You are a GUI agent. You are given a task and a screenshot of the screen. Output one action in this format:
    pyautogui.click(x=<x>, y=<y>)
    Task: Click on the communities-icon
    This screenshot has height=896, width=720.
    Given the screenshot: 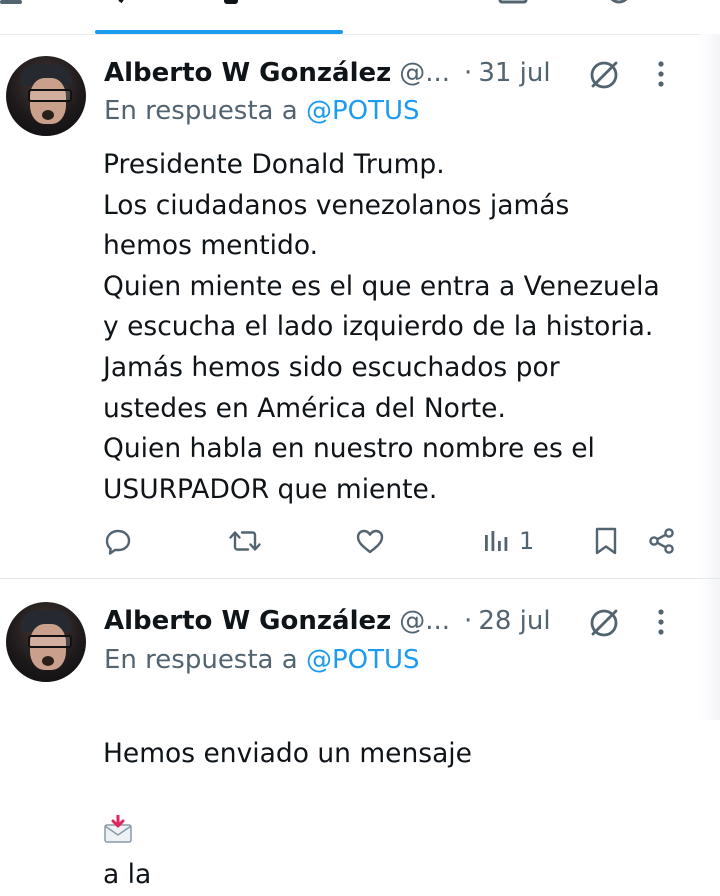 What is the action you would take?
    pyautogui.click(x=619, y=2)
    